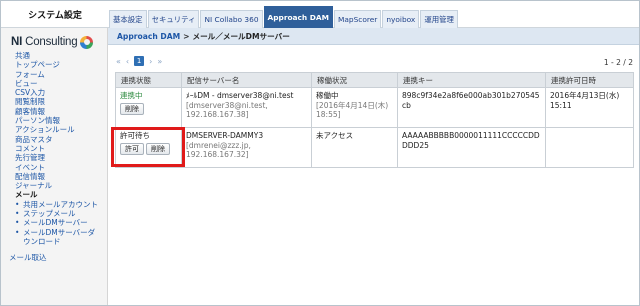 The image size is (640, 306). Describe the element at coordinates (471, 107) in the screenshot. I see `cell-link-key: 898c9f34e2a8f6e000ab301b270545cb` at that location.